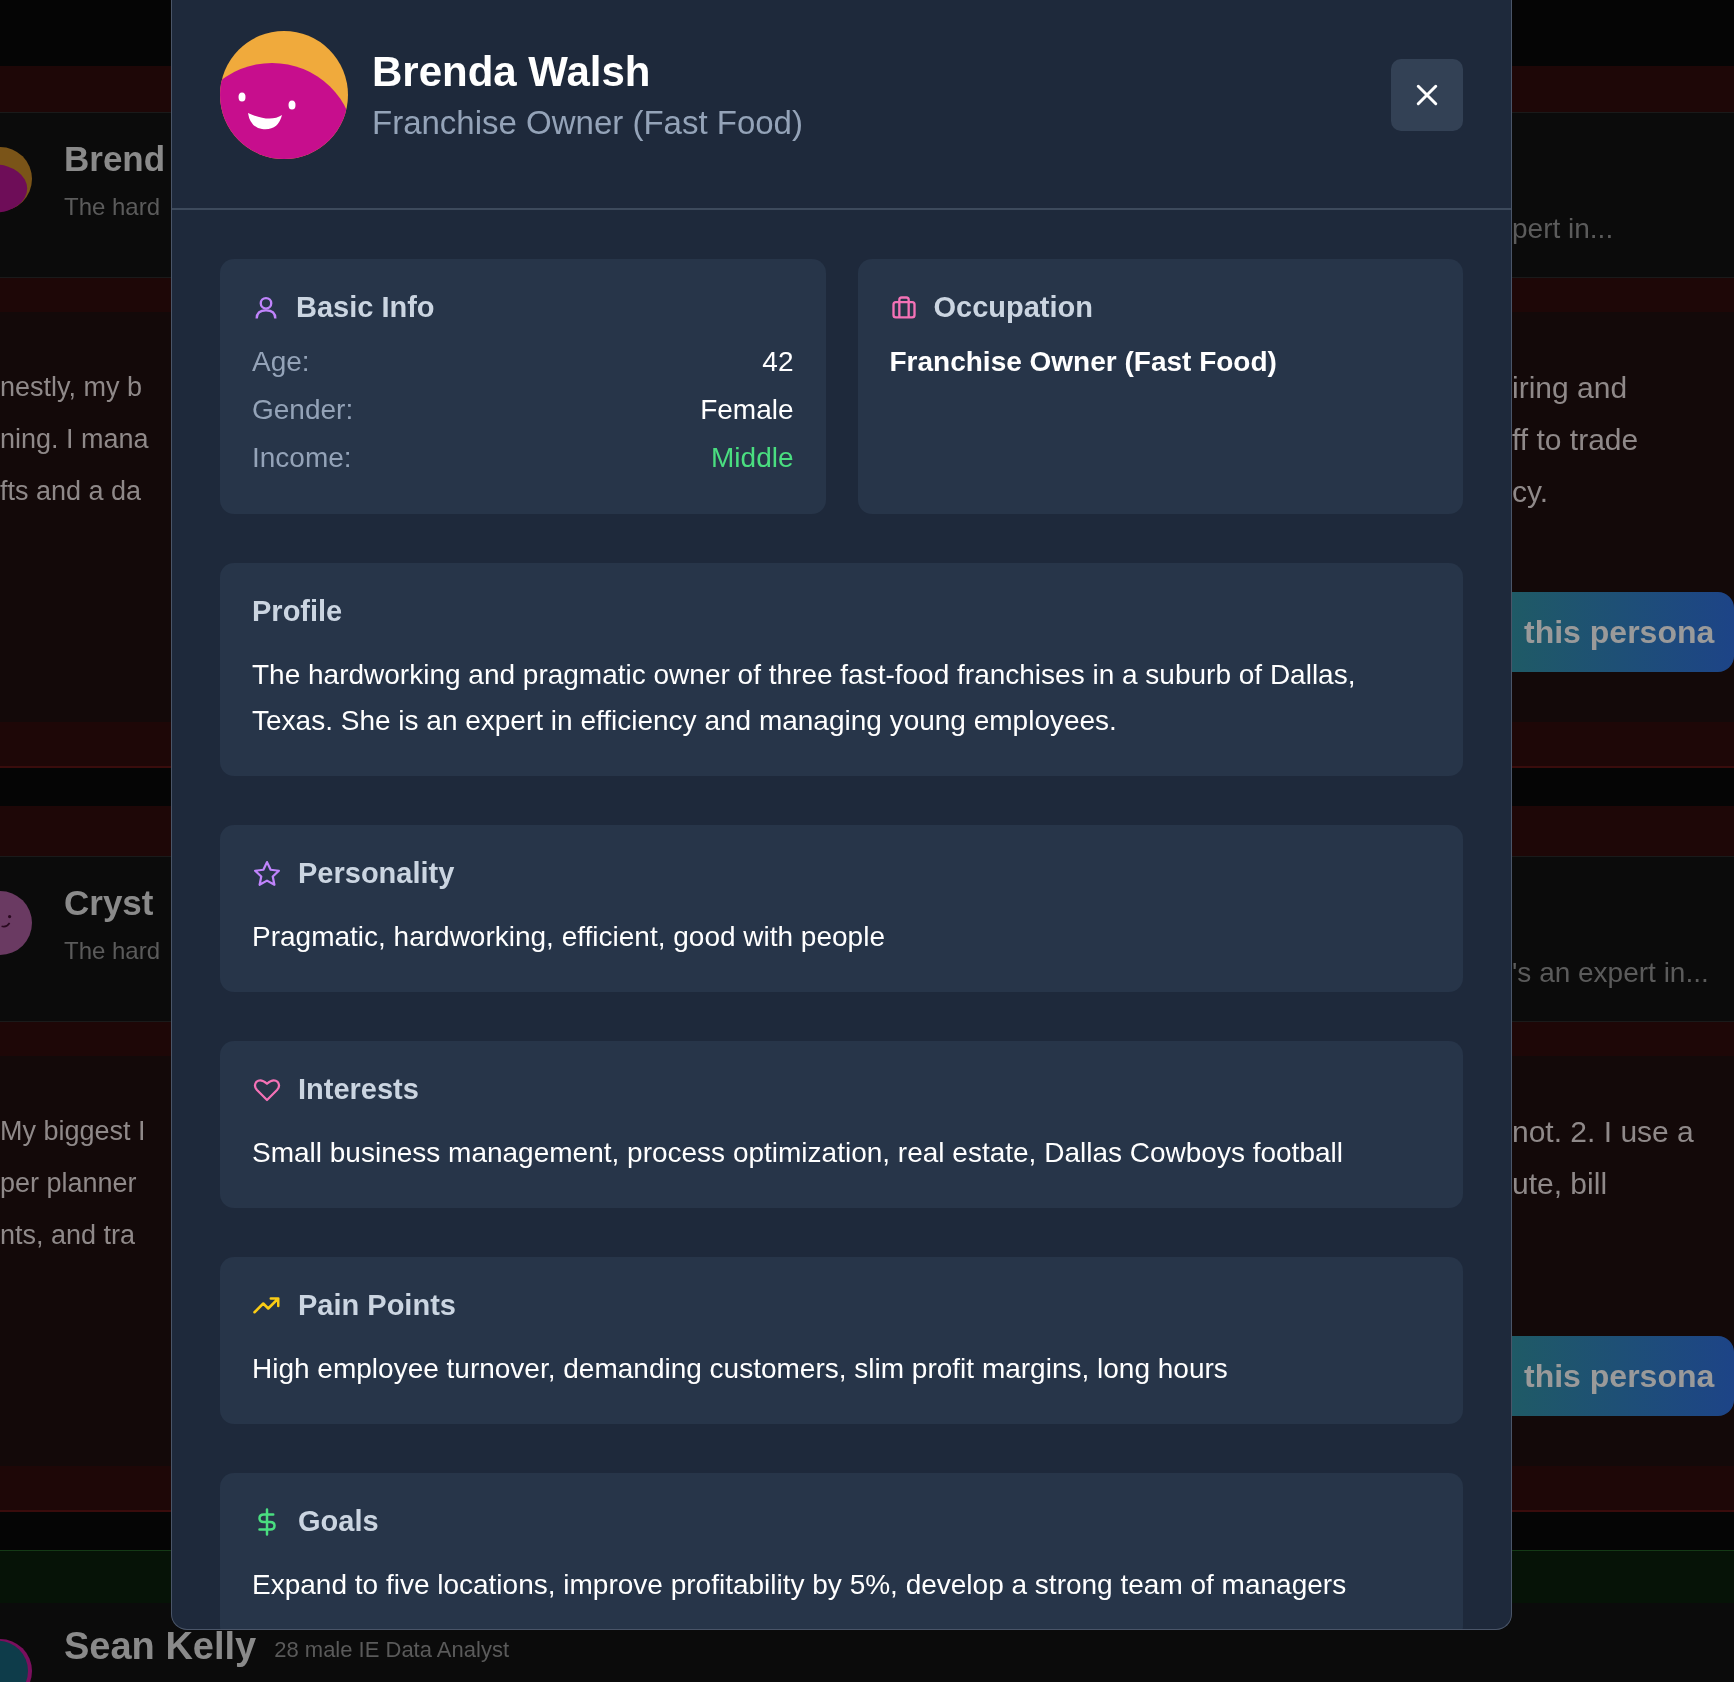 The image size is (1734, 1682). What do you see at coordinates (376, 873) in the screenshot?
I see `card-title: Personality` at bounding box center [376, 873].